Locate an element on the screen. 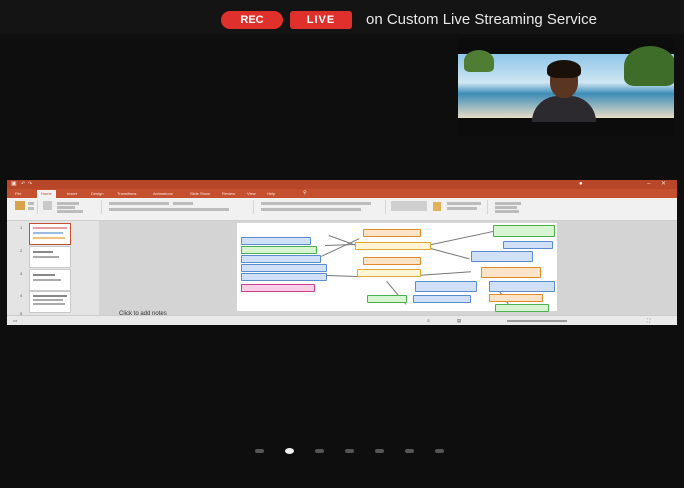 This screenshot has height=488, width=684. participant-video is located at coordinates (566, 84).